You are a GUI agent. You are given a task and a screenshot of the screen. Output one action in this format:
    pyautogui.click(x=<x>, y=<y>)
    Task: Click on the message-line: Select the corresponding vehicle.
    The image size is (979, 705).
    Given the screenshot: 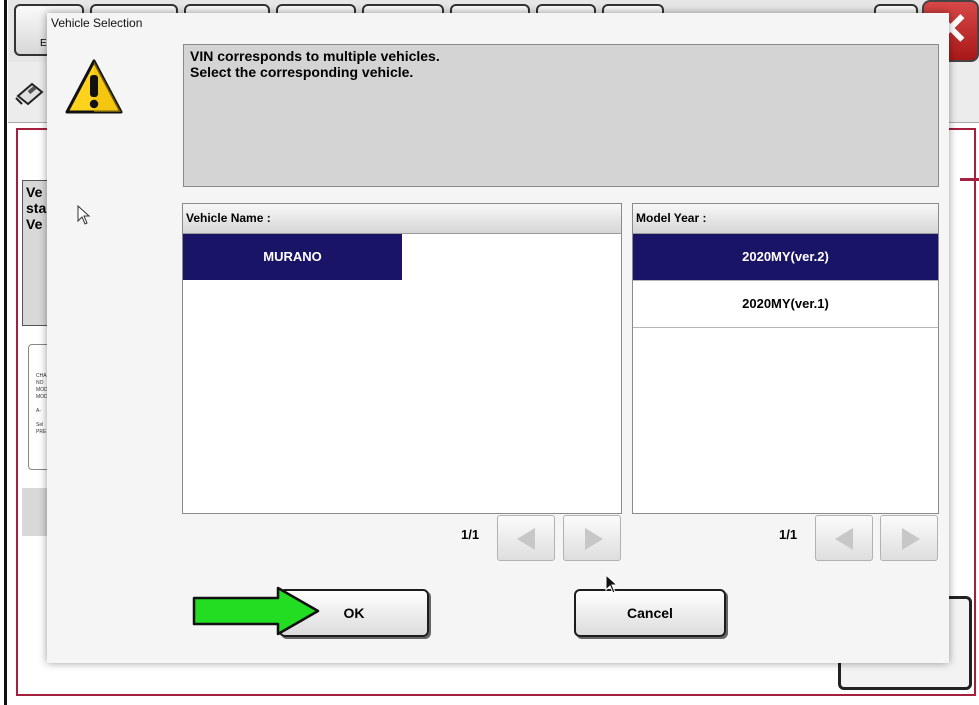 What is the action you would take?
    pyautogui.click(x=302, y=72)
    